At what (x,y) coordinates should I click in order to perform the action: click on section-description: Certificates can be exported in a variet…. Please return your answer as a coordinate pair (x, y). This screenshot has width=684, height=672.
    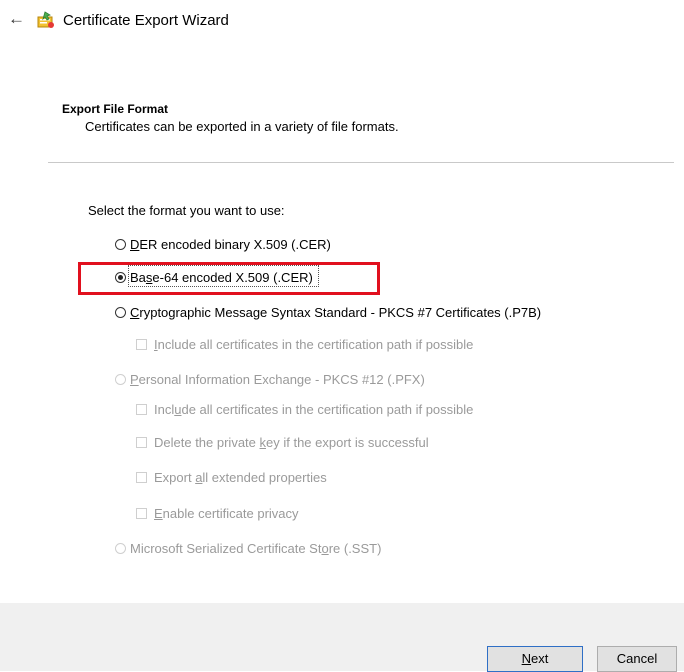
    Looking at the image, I should click on (242, 126).